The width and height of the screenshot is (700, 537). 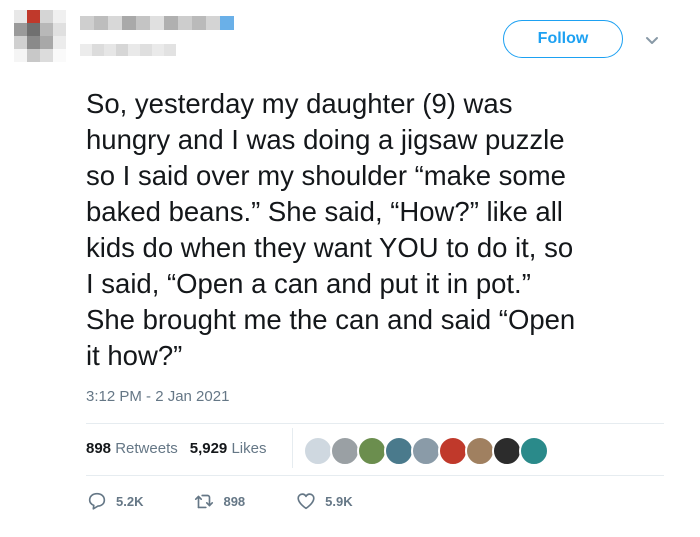 I want to click on like-count: 5.9K, so click(x=339, y=501).